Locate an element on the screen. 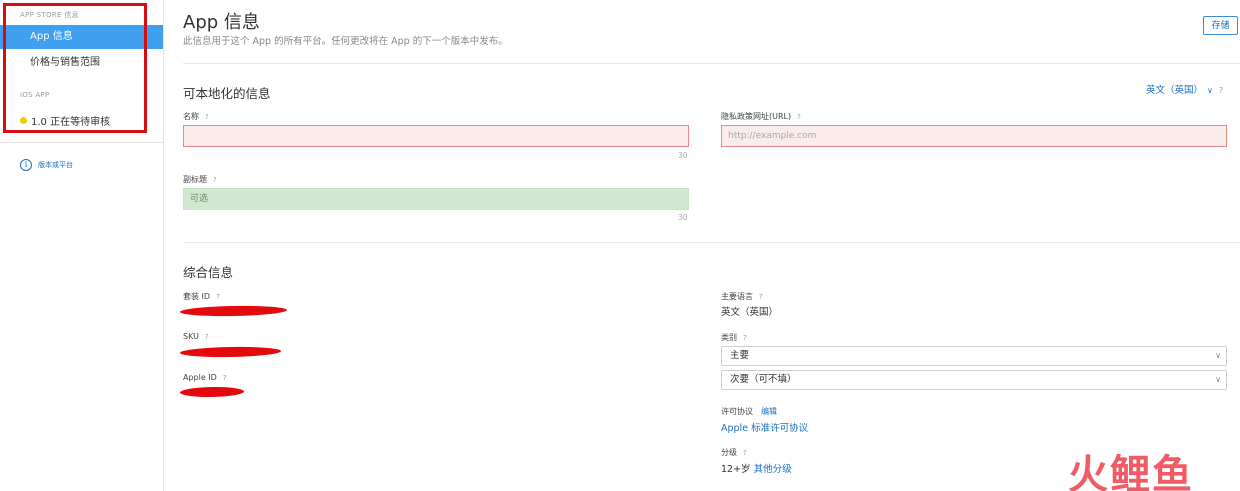 The height and width of the screenshot is (491, 1240). section-title-general: 综合信息 is located at coordinates (208, 272).